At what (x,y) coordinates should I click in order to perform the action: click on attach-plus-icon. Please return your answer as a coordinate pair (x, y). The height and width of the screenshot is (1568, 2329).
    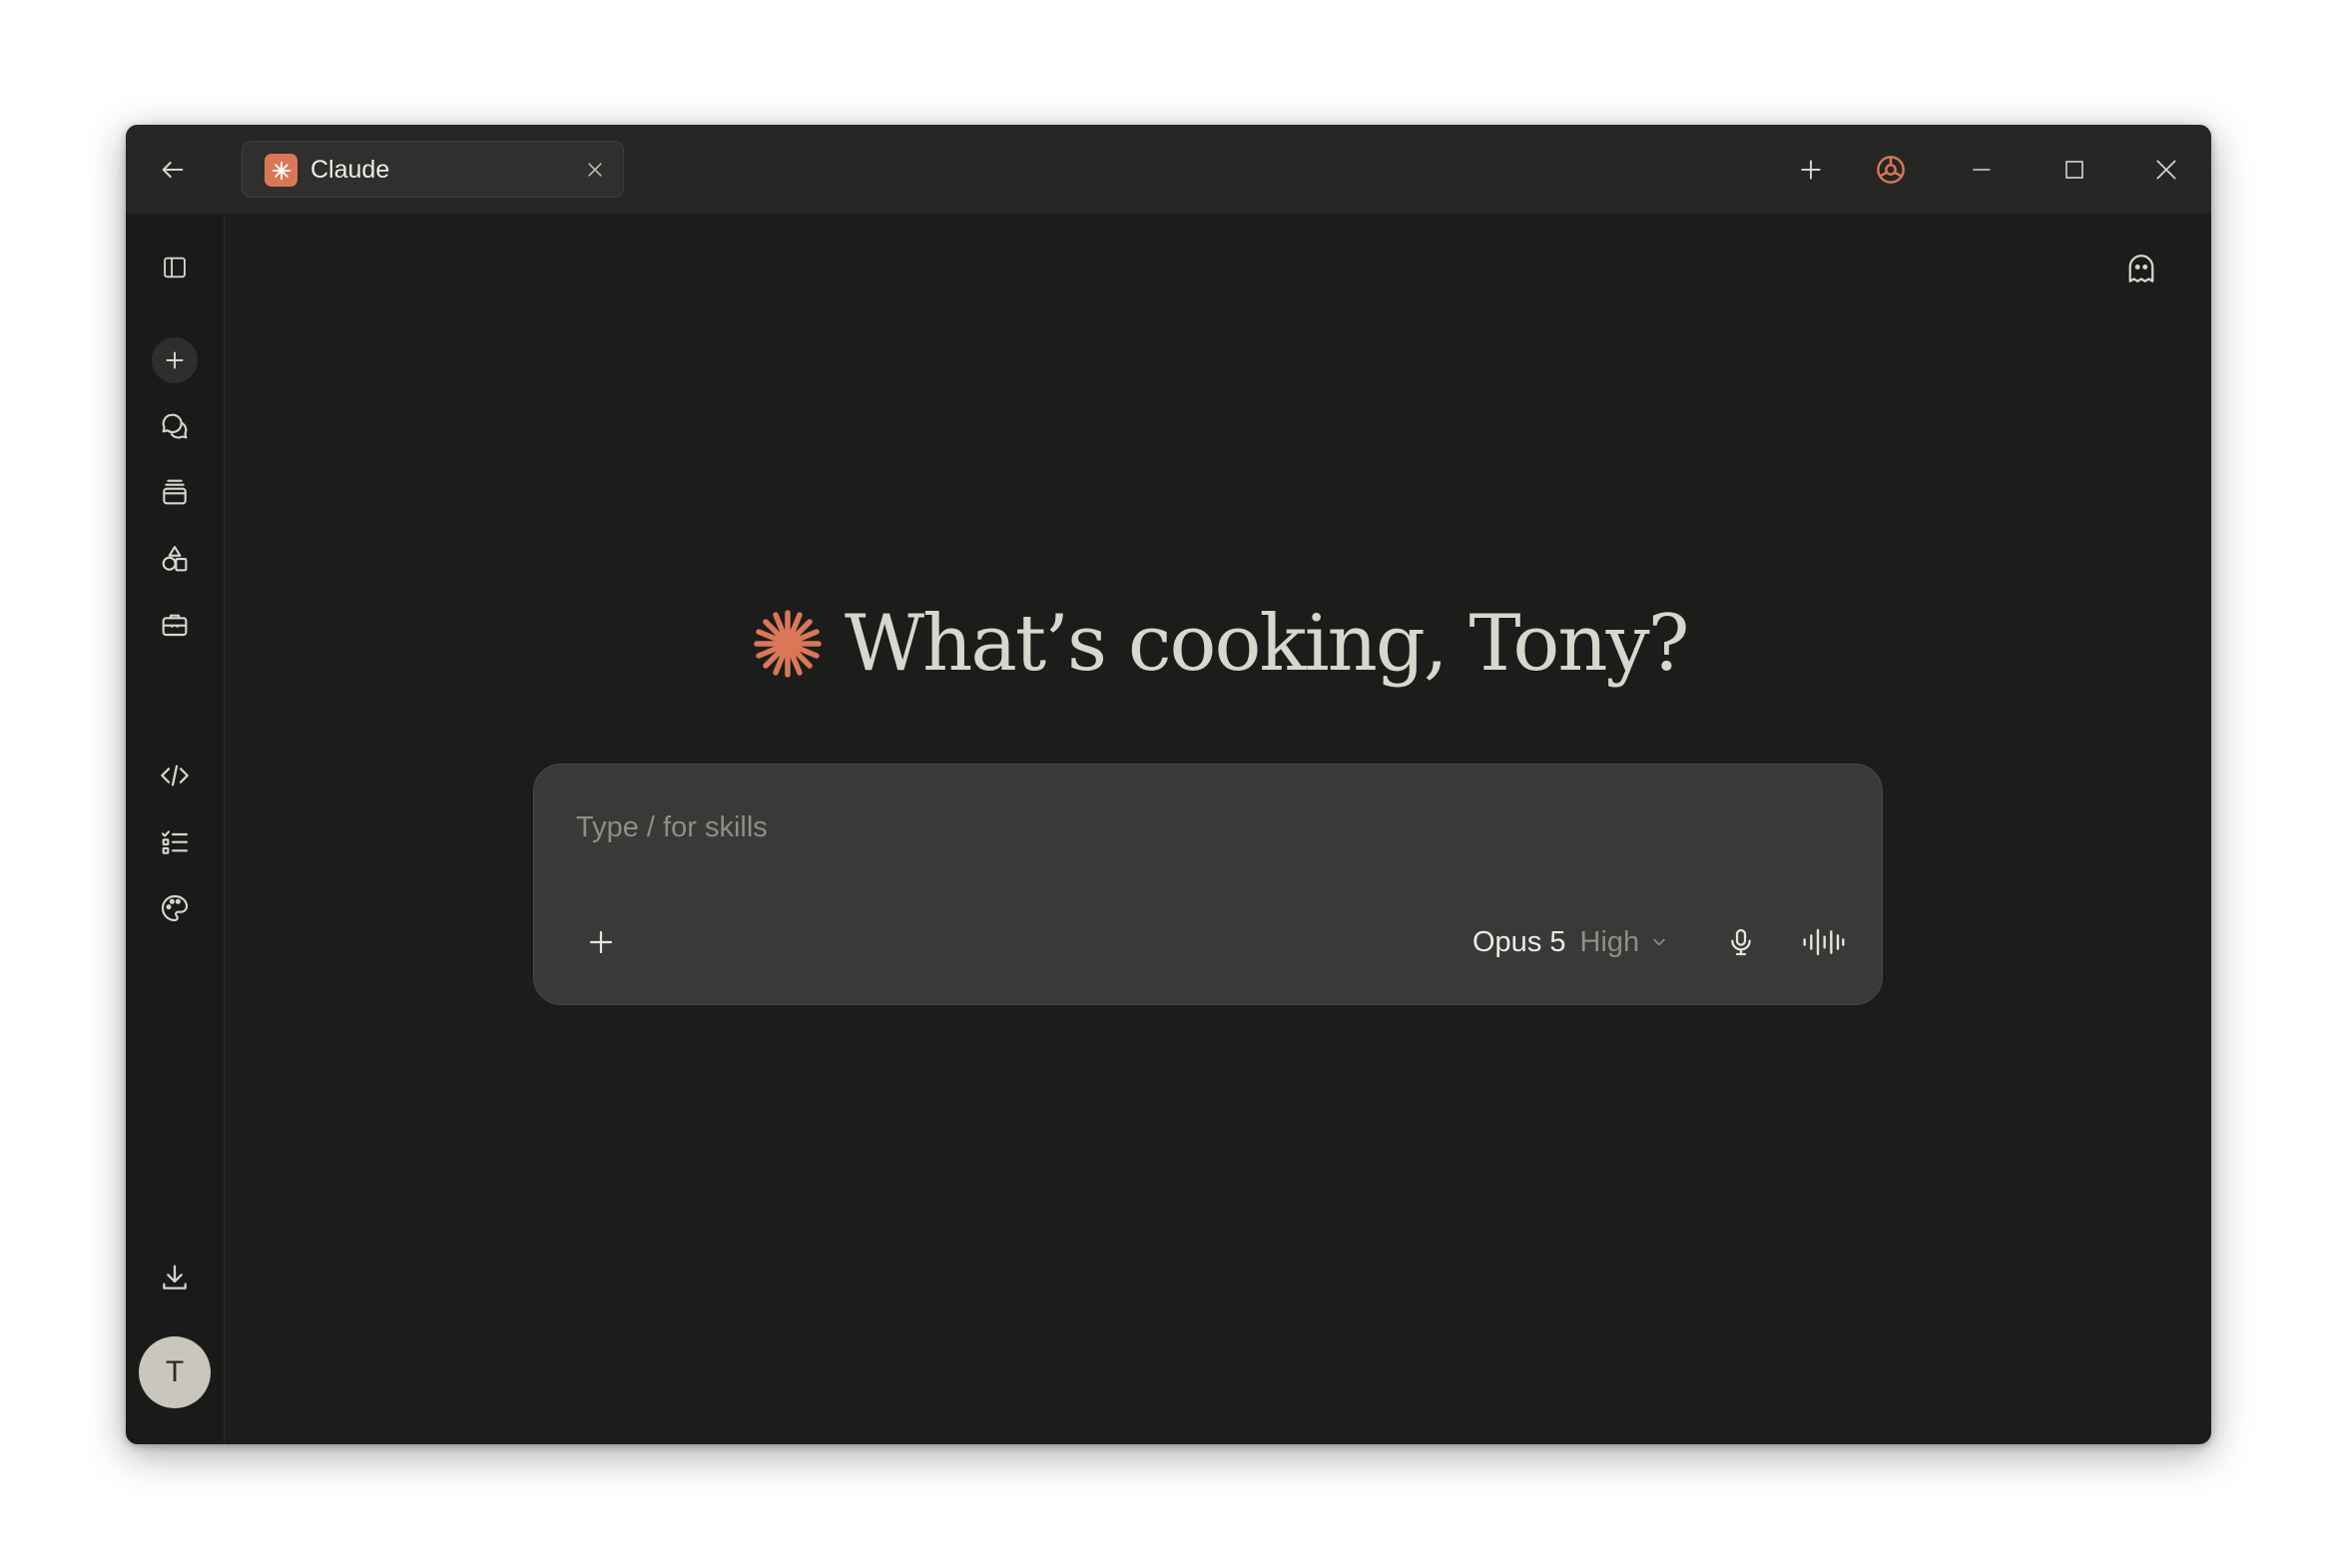
    Looking at the image, I should click on (601, 942).